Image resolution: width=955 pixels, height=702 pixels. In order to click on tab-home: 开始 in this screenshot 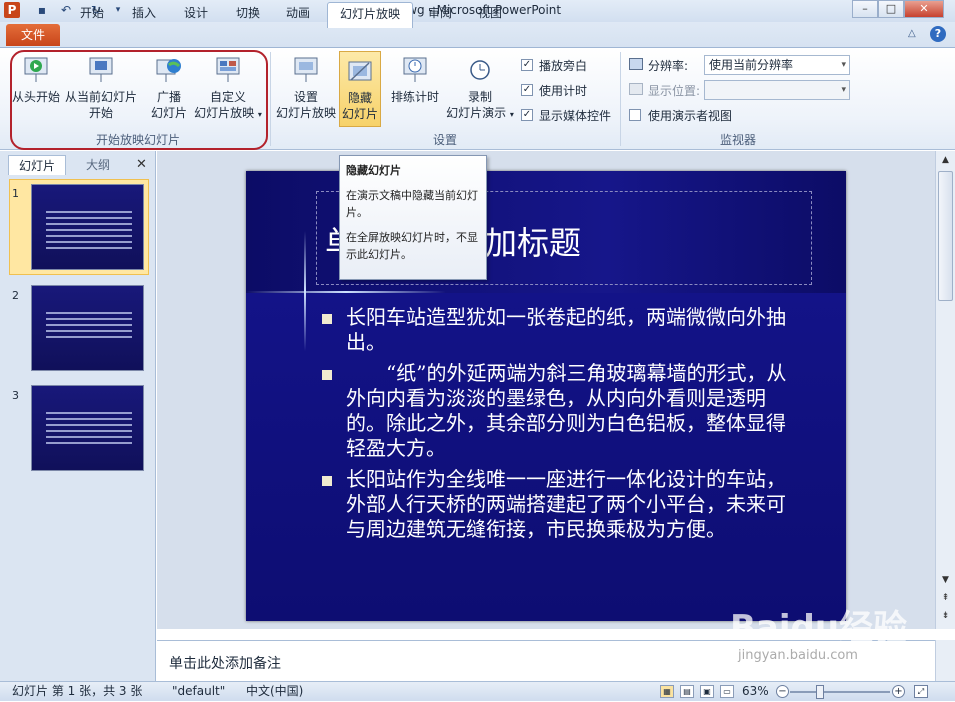, I will do `click(92, 14)`.